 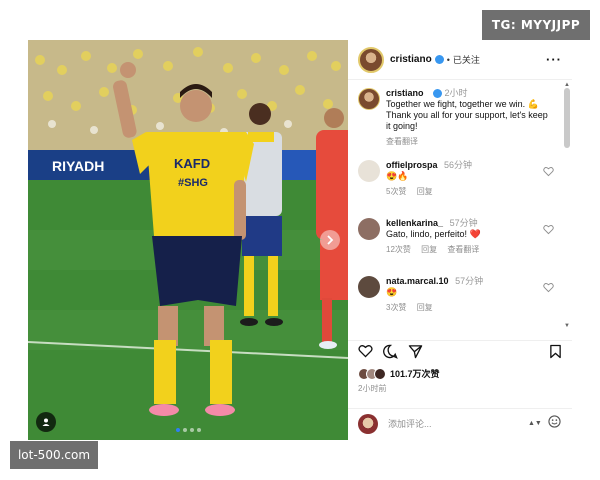 What do you see at coordinates (417, 281) in the screenshot?
I see `comment-username: nata.marcal.10` at bounding box center [417, 281].